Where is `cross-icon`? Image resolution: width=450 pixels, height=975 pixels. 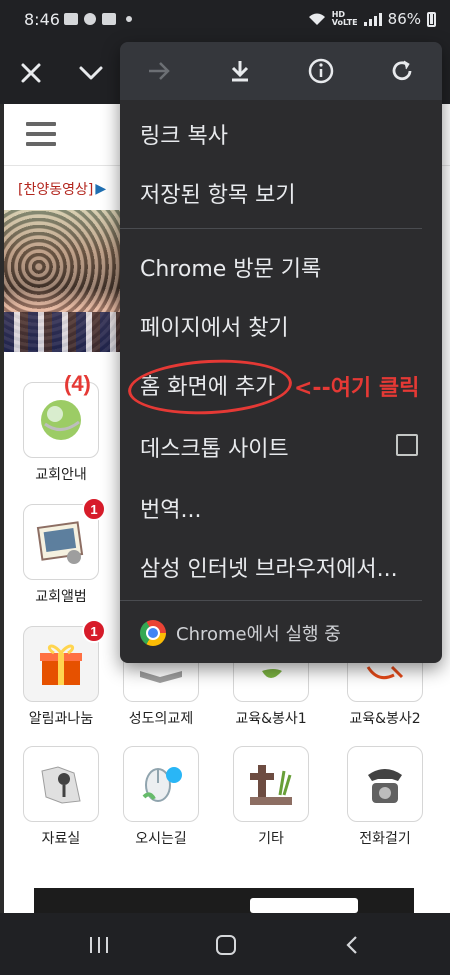
cross-icon is located at coordinates (271, 784).